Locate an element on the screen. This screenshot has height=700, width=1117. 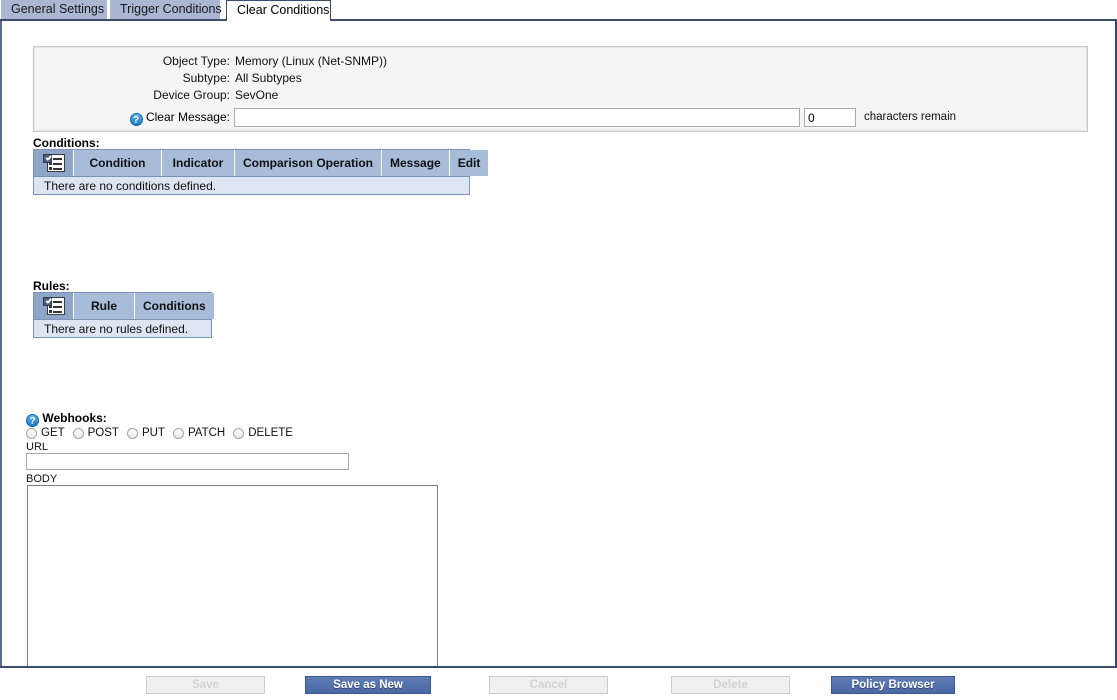
webhooks-title-group: ? Webhooks: is located at coordinates (66, 419).